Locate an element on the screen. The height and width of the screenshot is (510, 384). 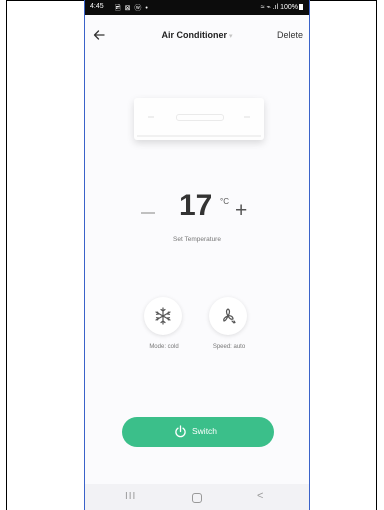
mode-label: Mode: cold is located at coordinates (164, 347).